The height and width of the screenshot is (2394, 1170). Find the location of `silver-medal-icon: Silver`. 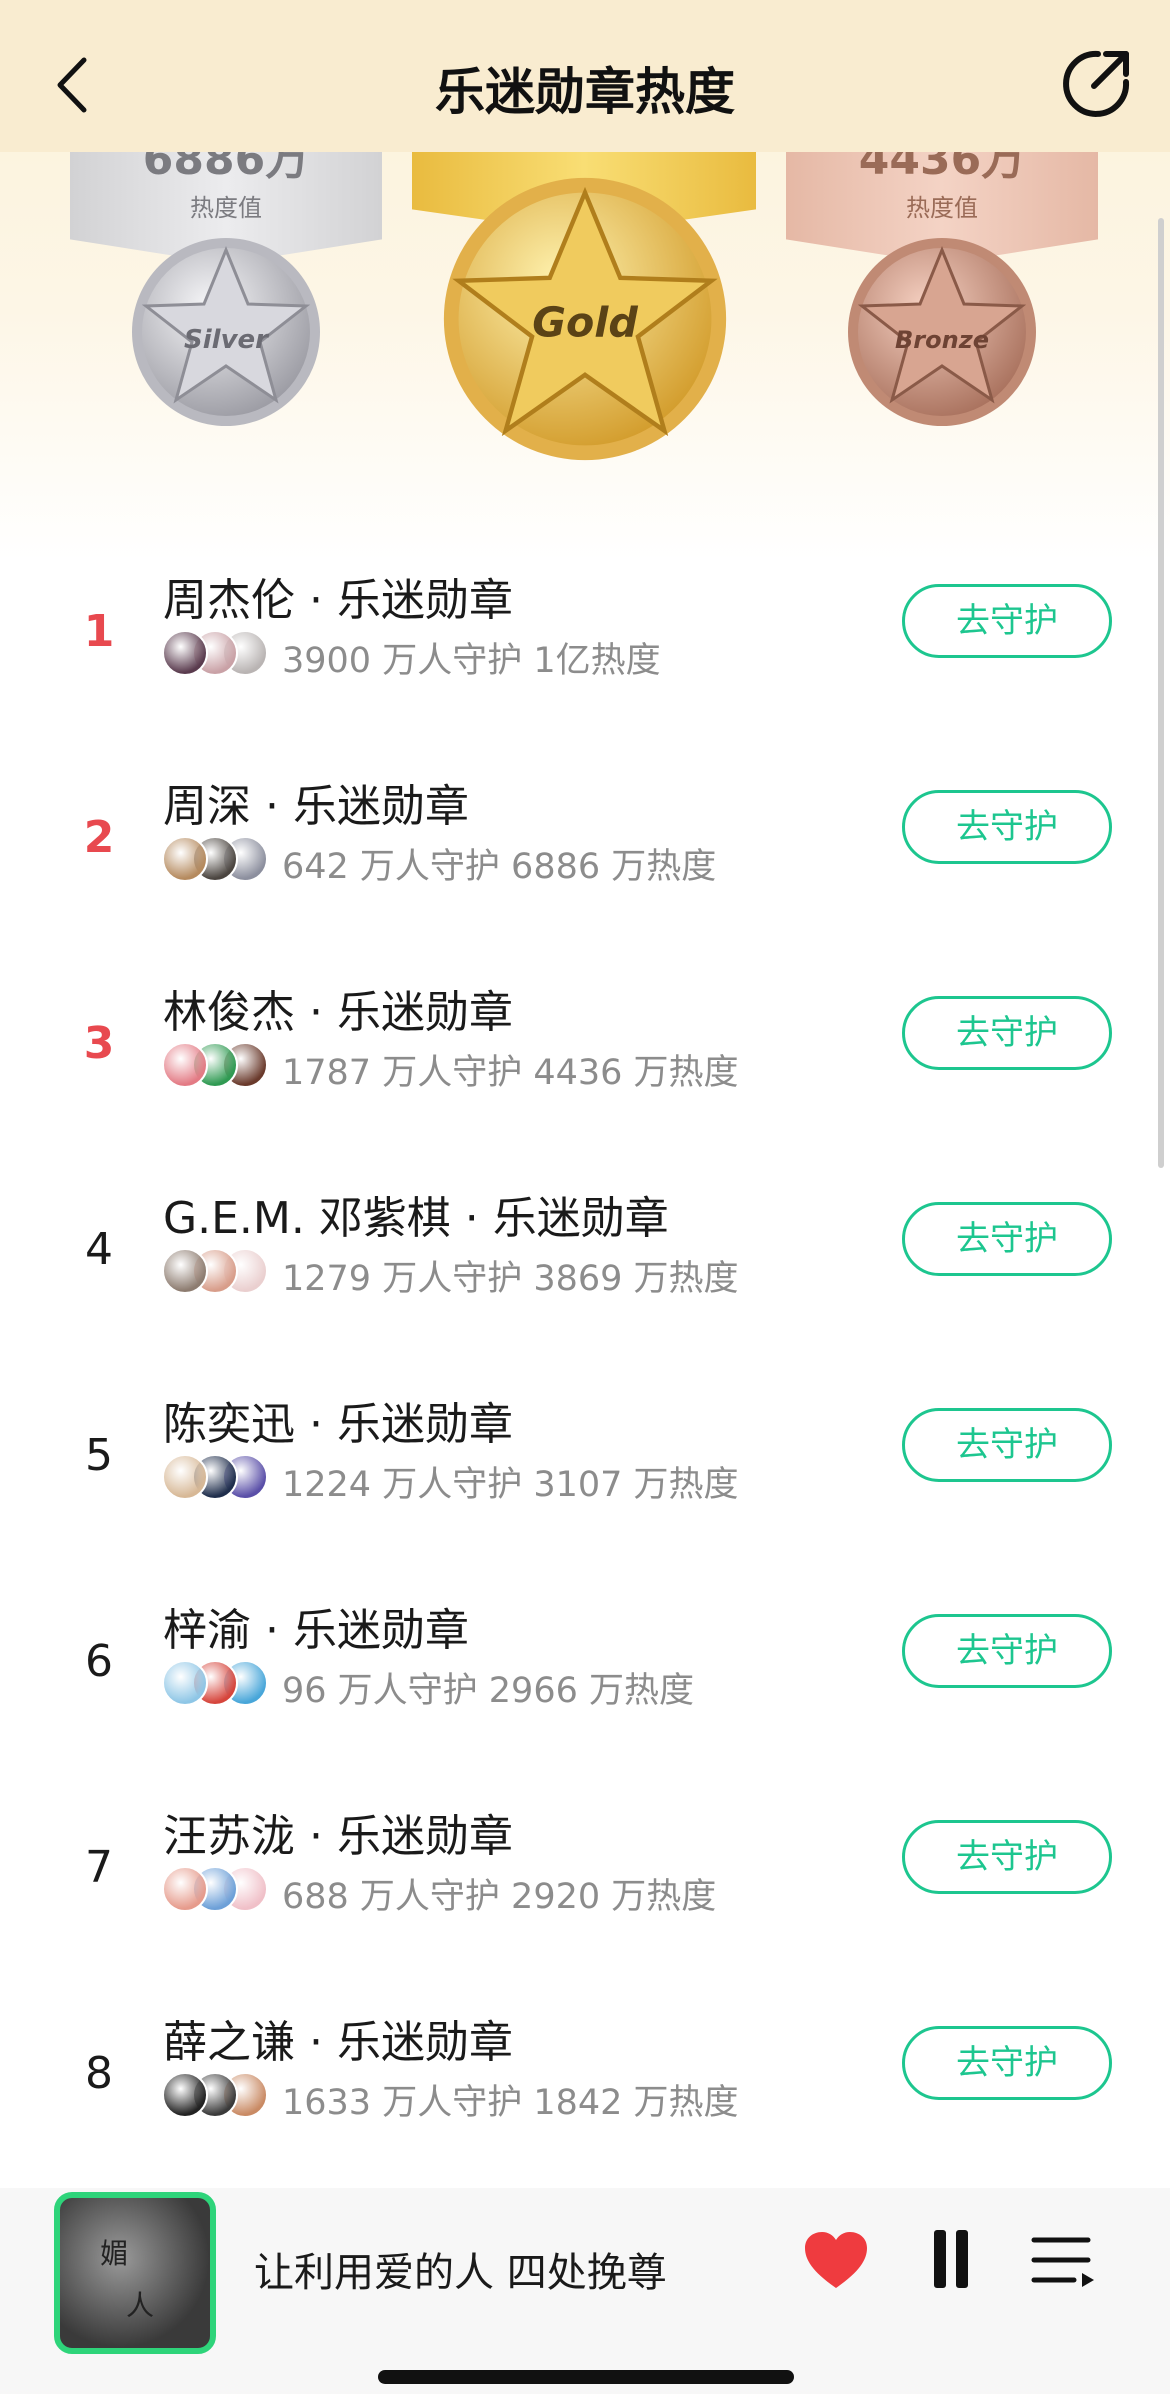

silver-medal-icon: Silver is located at coordinates (226, 332).